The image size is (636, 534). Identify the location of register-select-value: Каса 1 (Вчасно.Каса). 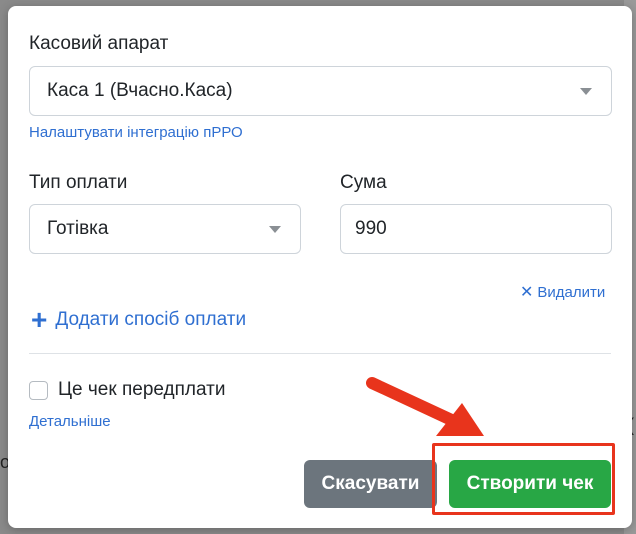
(140, 90).